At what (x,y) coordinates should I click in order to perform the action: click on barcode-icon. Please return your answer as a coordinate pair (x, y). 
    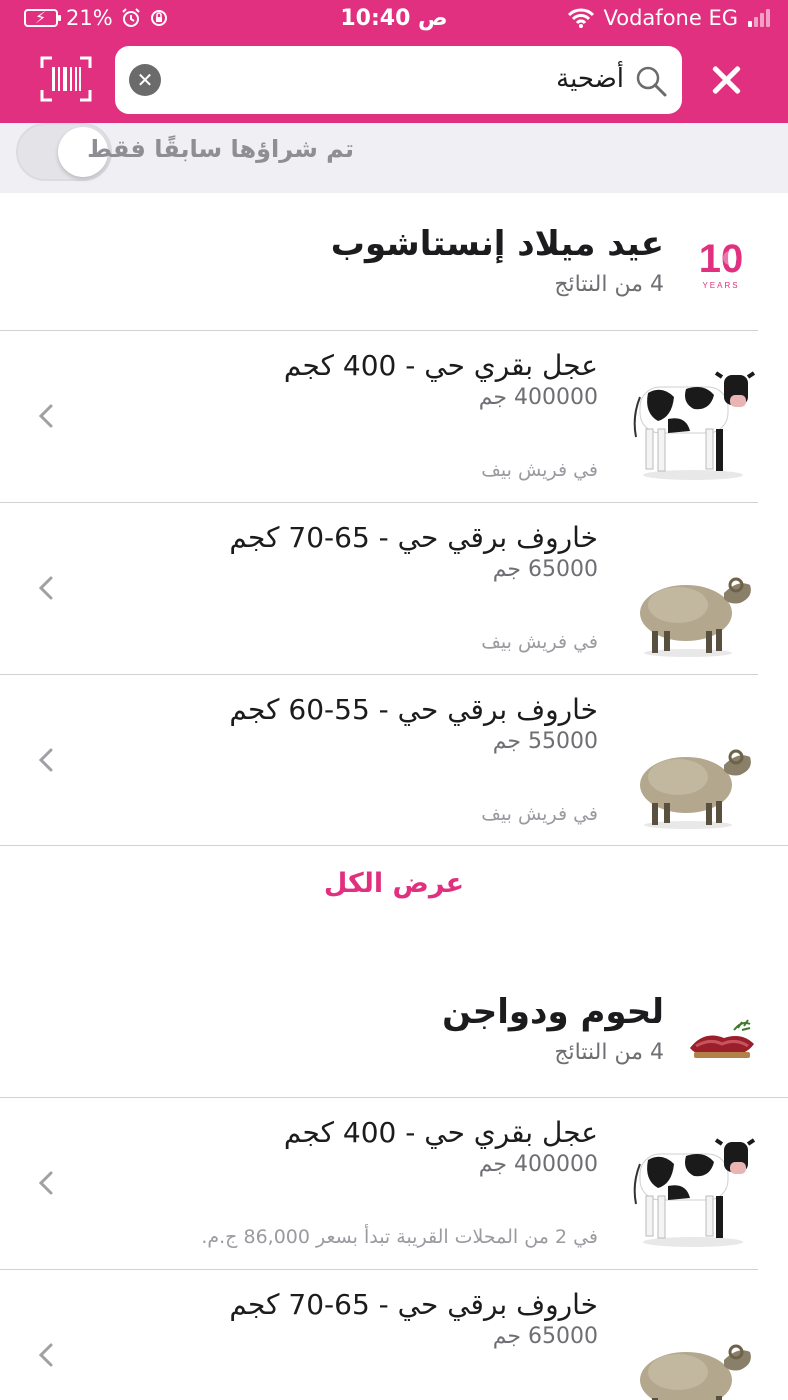
    Looking at the image, I should click on (66, 79).